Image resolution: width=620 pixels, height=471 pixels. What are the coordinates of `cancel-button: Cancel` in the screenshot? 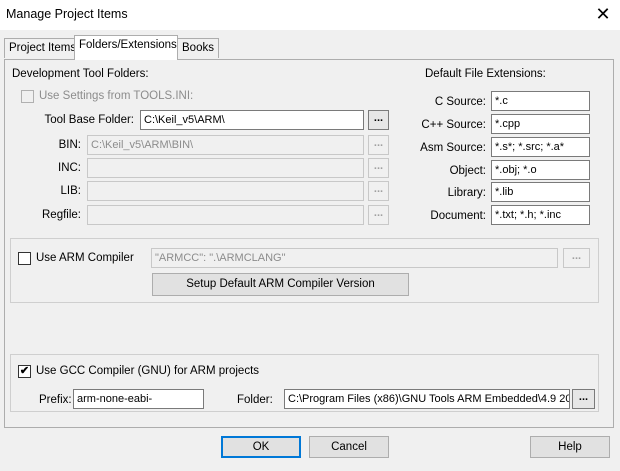 It's located at (349, 447).